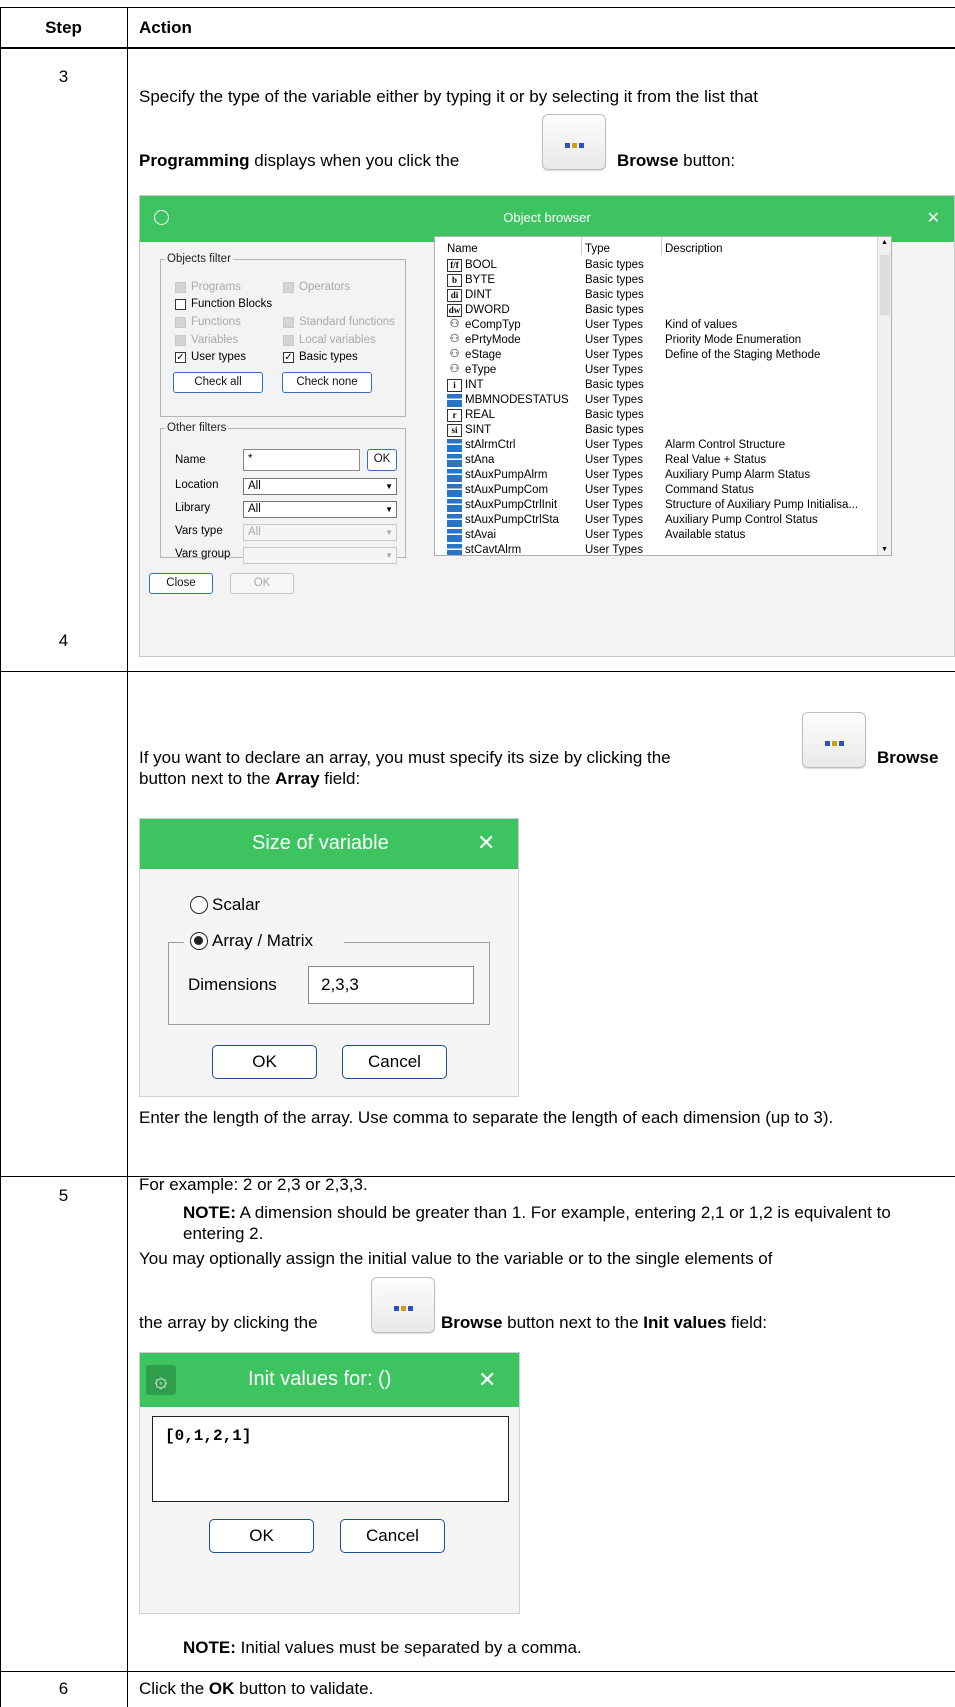 The height and width of the screenshot is (1707, 955). Describe the element at coordinates (330, 1459) in the screenshot. I see `init-values-textarea: [0,1,2,1]` at that location.